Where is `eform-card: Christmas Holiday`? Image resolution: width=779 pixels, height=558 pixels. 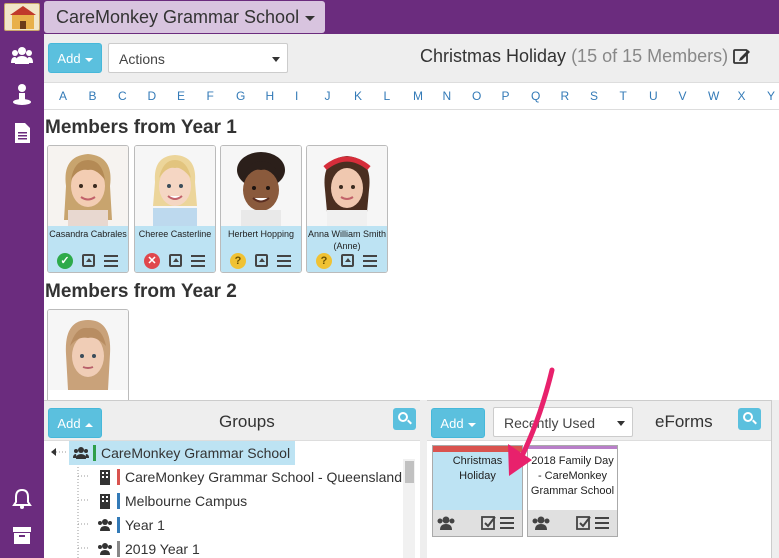
eform-card: Christmas Holiday is located at coordinates (477, 491).